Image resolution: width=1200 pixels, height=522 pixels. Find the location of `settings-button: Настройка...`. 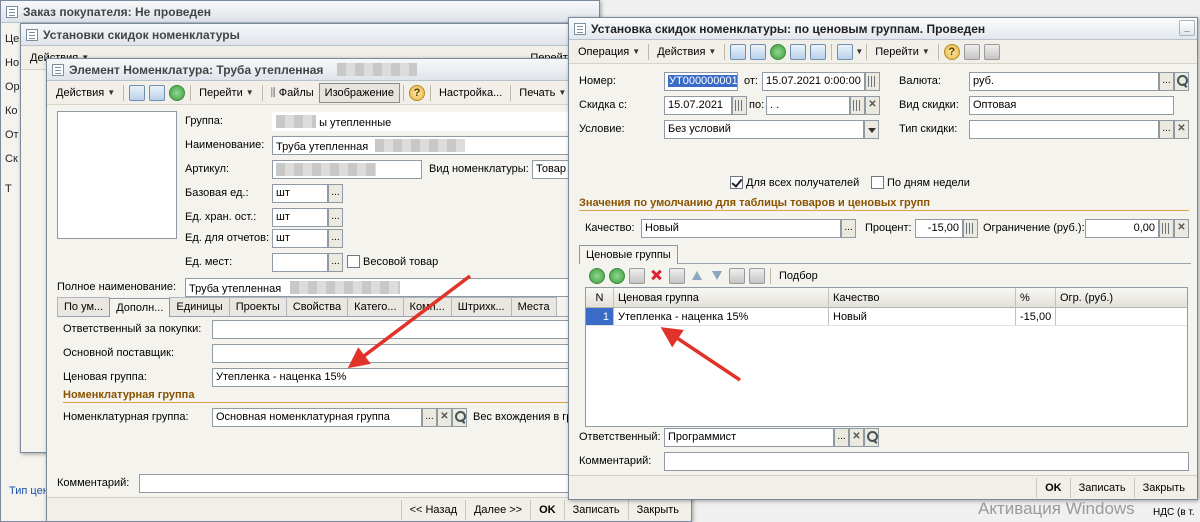

settings-button: Настройка... is located at coordinates (470, 93).